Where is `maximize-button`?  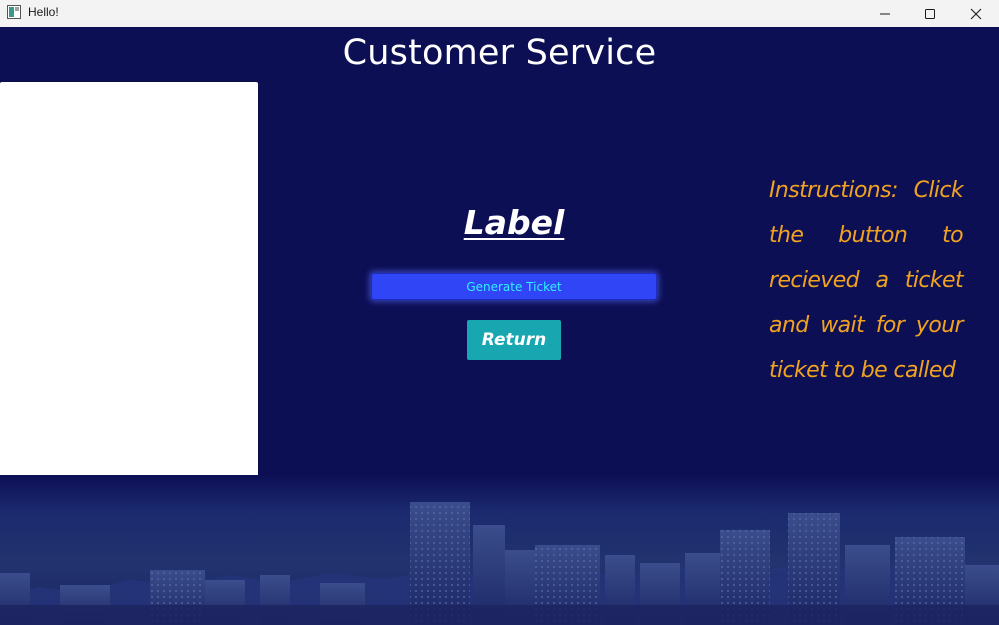
maximize-button is located at coordinates (930, 13).